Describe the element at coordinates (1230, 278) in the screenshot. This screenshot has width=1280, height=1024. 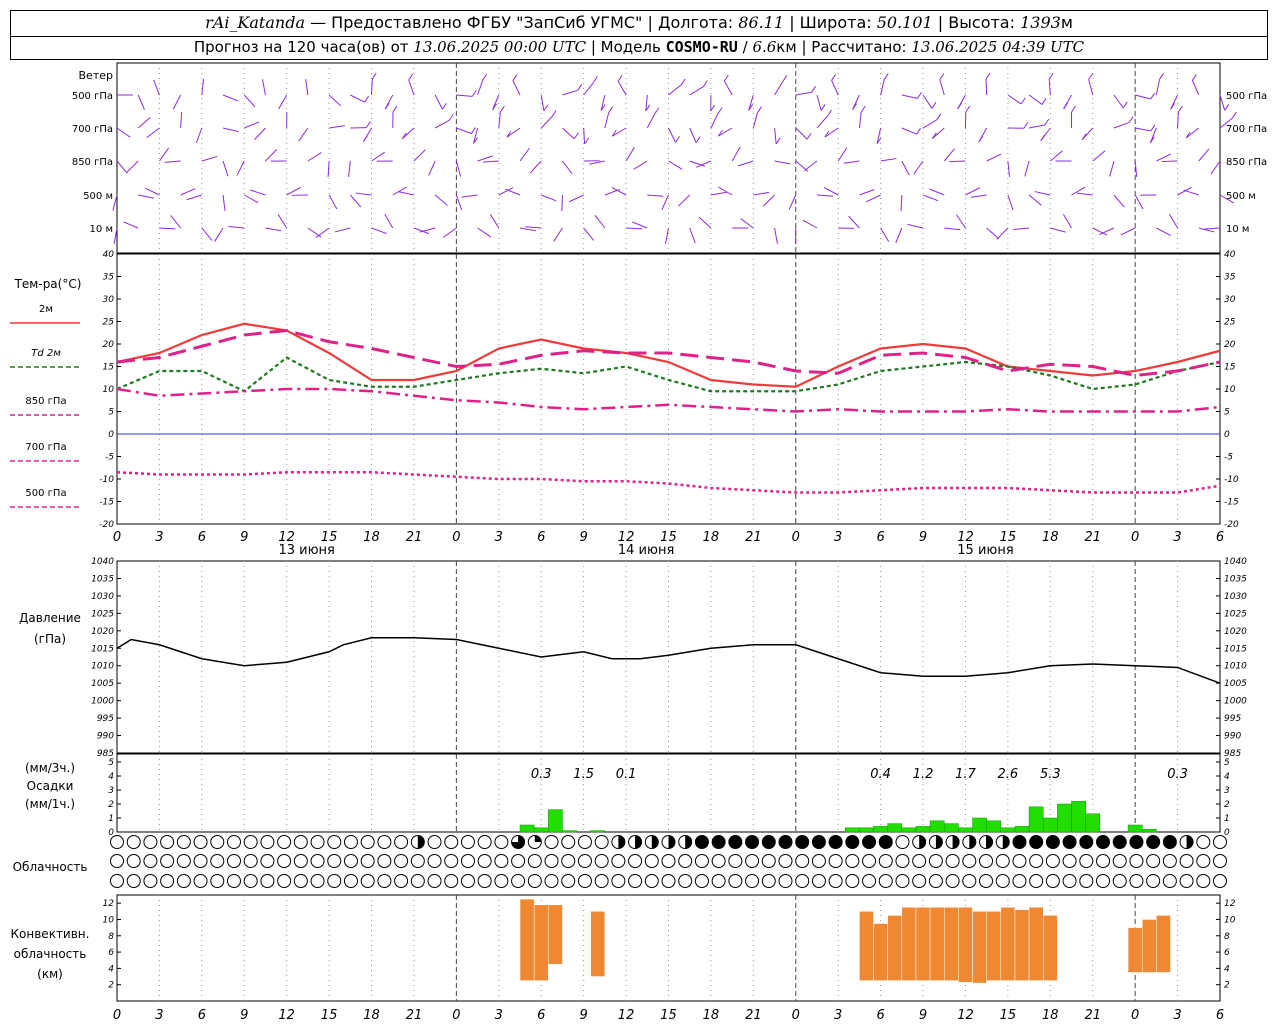
I see `temp-ytick-label-right: 35` at that location.